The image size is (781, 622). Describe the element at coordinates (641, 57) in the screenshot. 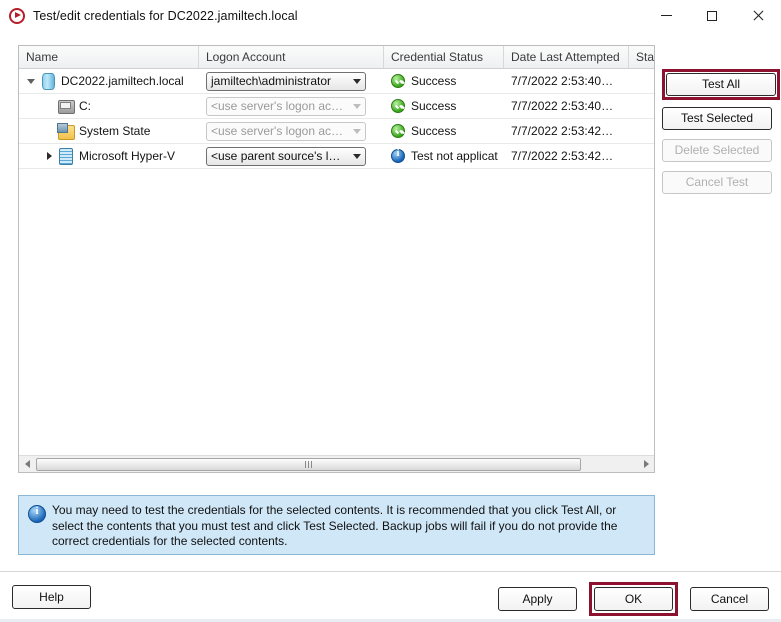

I see `column-header-state: State` at that location.